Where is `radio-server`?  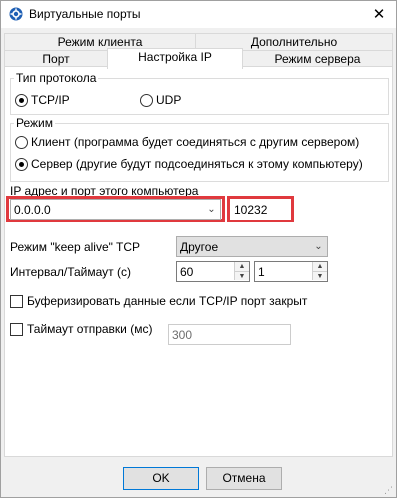 radio-server is located at coordinates (21, 164).